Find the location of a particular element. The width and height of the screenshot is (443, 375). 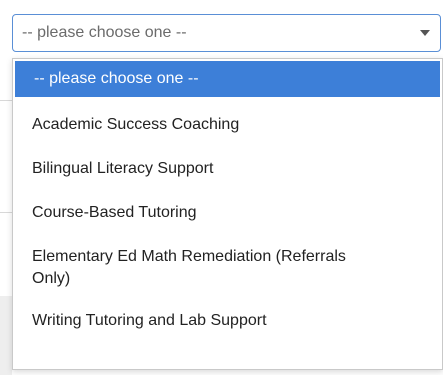

caret-down-icon is located at coordinates (425, 33).